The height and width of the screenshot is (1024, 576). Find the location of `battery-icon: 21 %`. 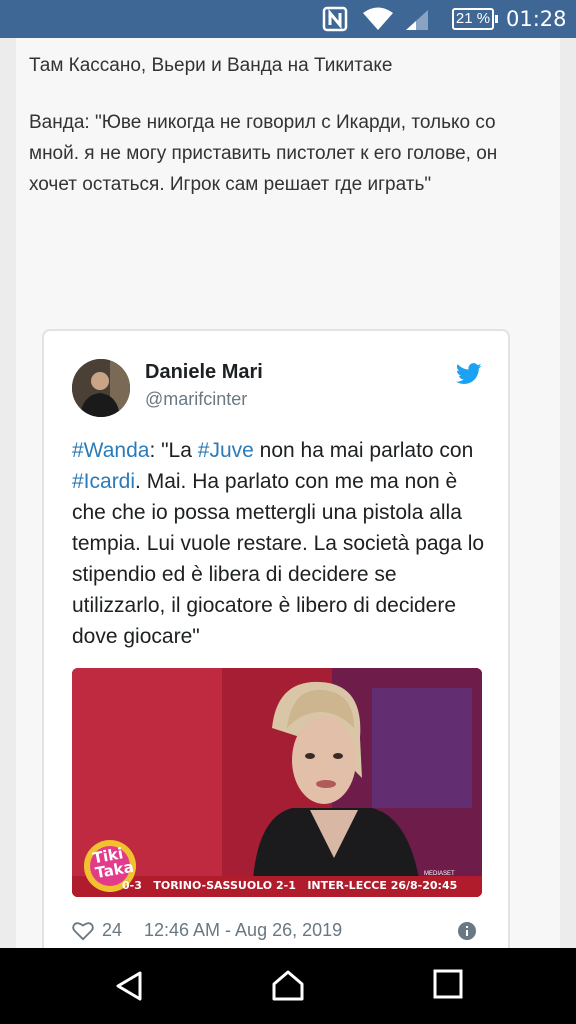

battery-icon: 21 % is located at coordinates (475, 19).